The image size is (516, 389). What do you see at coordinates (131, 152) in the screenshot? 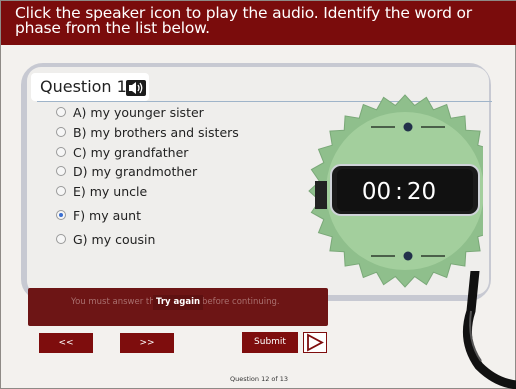
I see `option-label: C) my grandfather` at bounding box center [131, 152].